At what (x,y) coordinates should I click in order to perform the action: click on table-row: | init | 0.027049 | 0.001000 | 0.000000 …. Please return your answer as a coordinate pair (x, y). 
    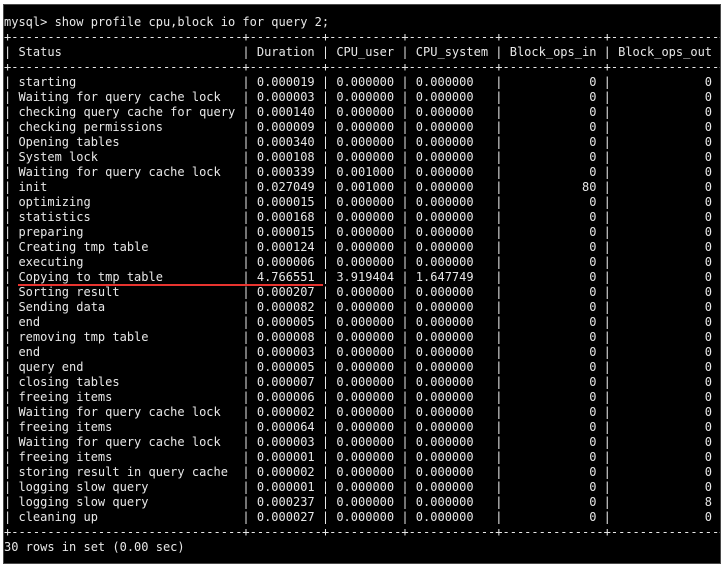
    Looking at the image, I should click on (362, 187).